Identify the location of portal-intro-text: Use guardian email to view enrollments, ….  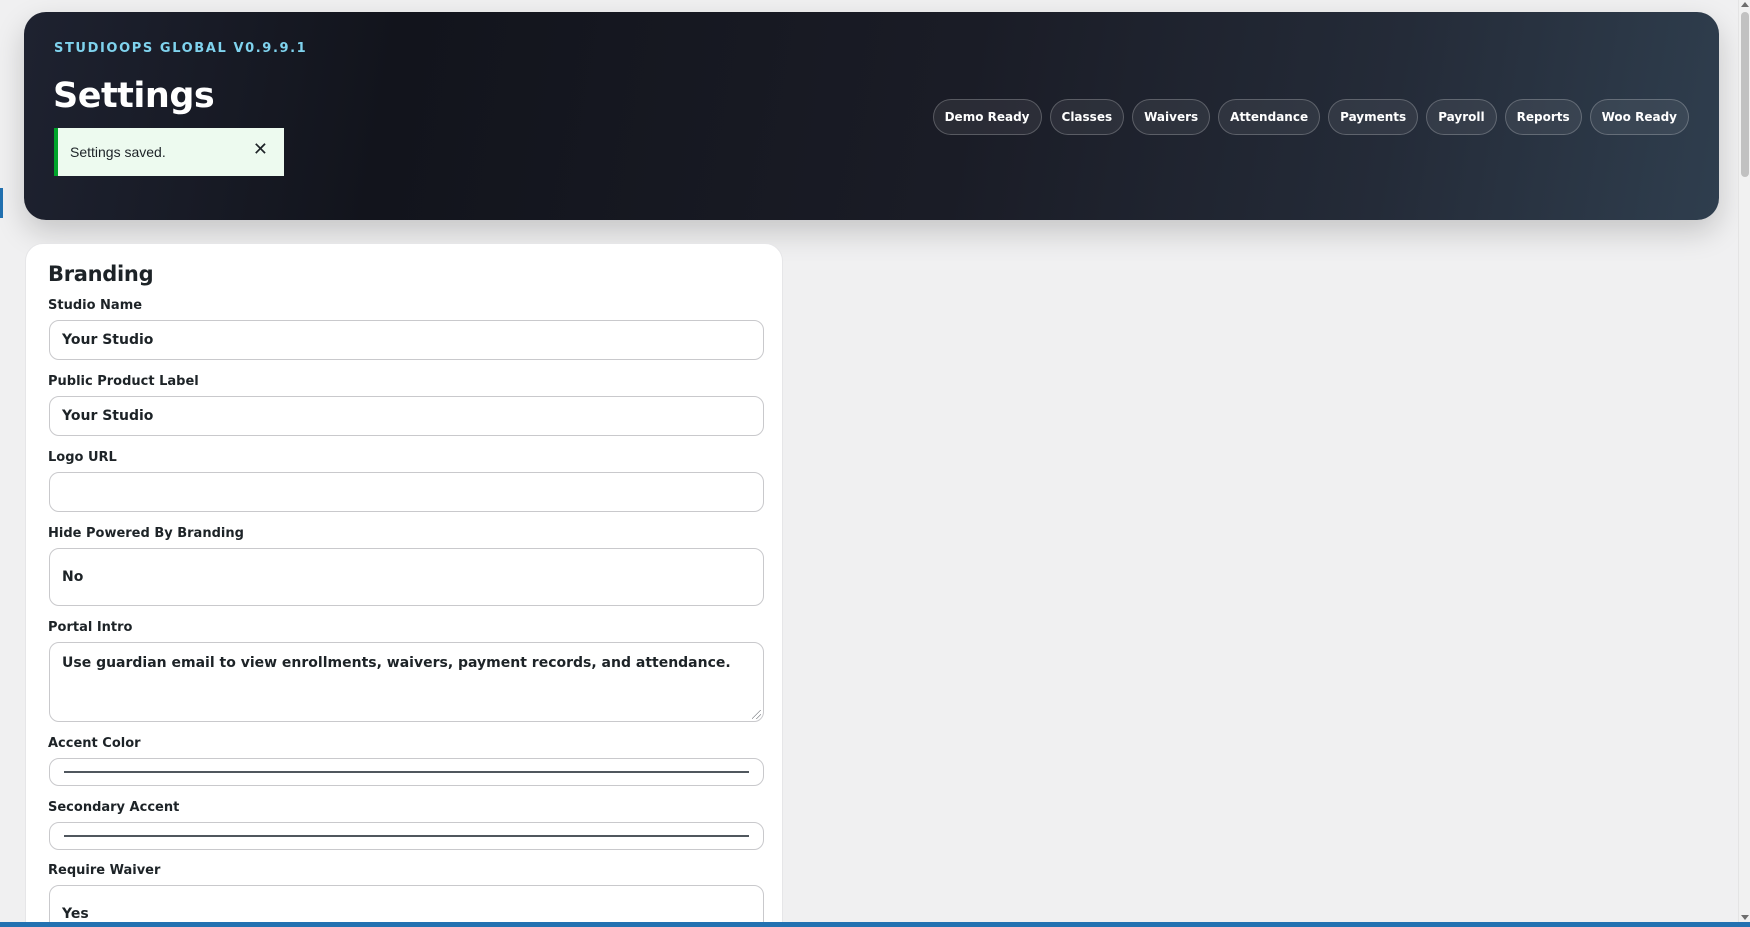
(396, 663).